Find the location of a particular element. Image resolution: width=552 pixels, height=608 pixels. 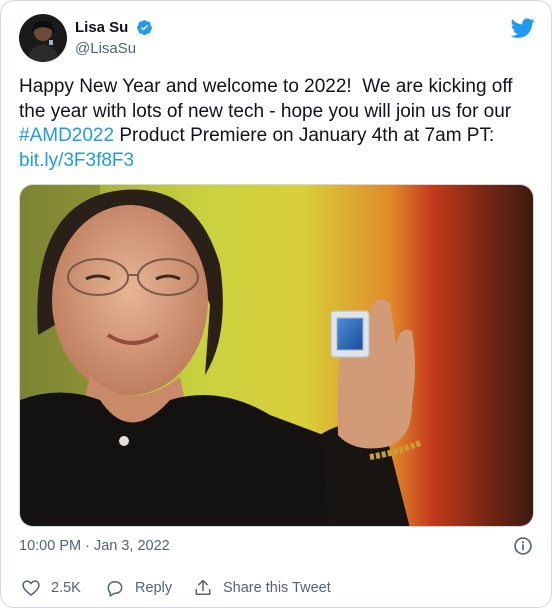

heart-icon is located at coordinates (31, 588).